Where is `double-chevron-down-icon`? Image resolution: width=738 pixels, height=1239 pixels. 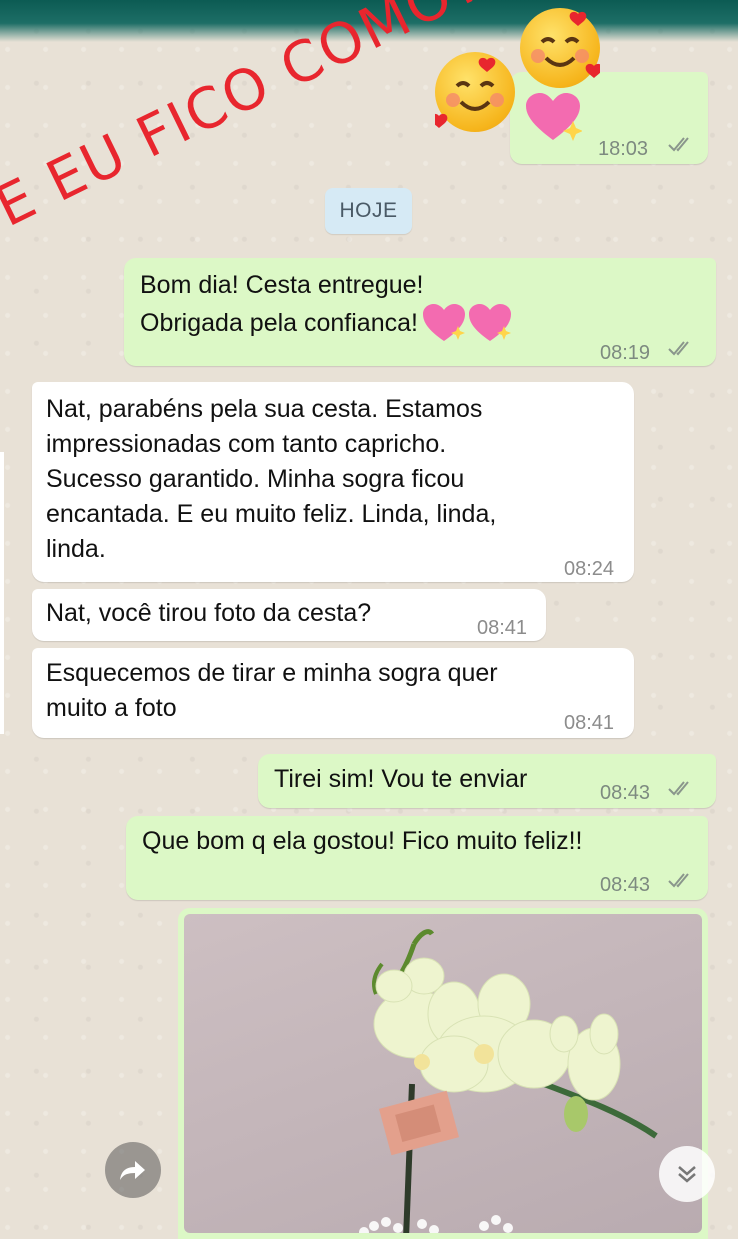 double-chevron-down-icon is located at coordinates (687, 1174).